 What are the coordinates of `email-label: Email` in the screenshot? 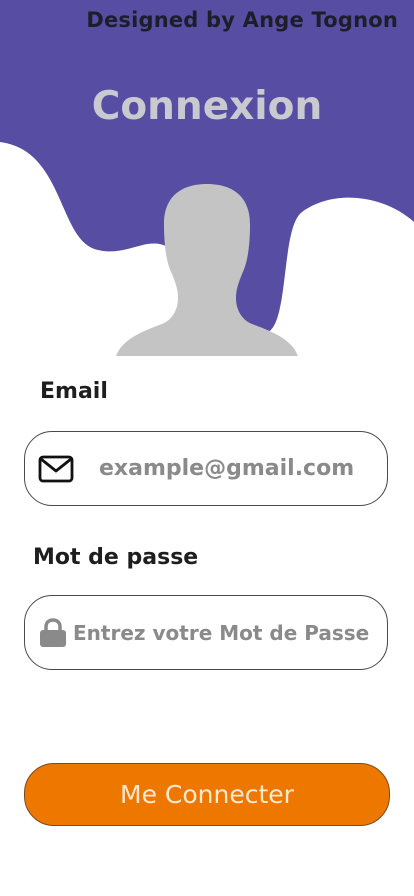 It's located at (74, 391).